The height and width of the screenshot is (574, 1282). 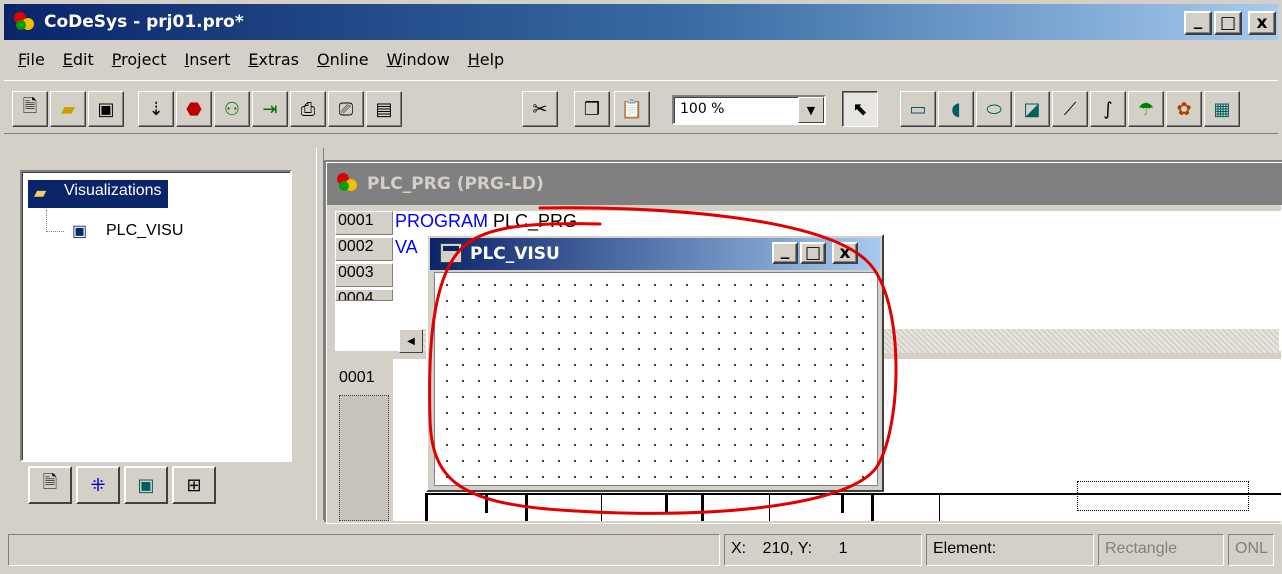 I want to click on paste-button: 📋, so click(x=632, y=109).